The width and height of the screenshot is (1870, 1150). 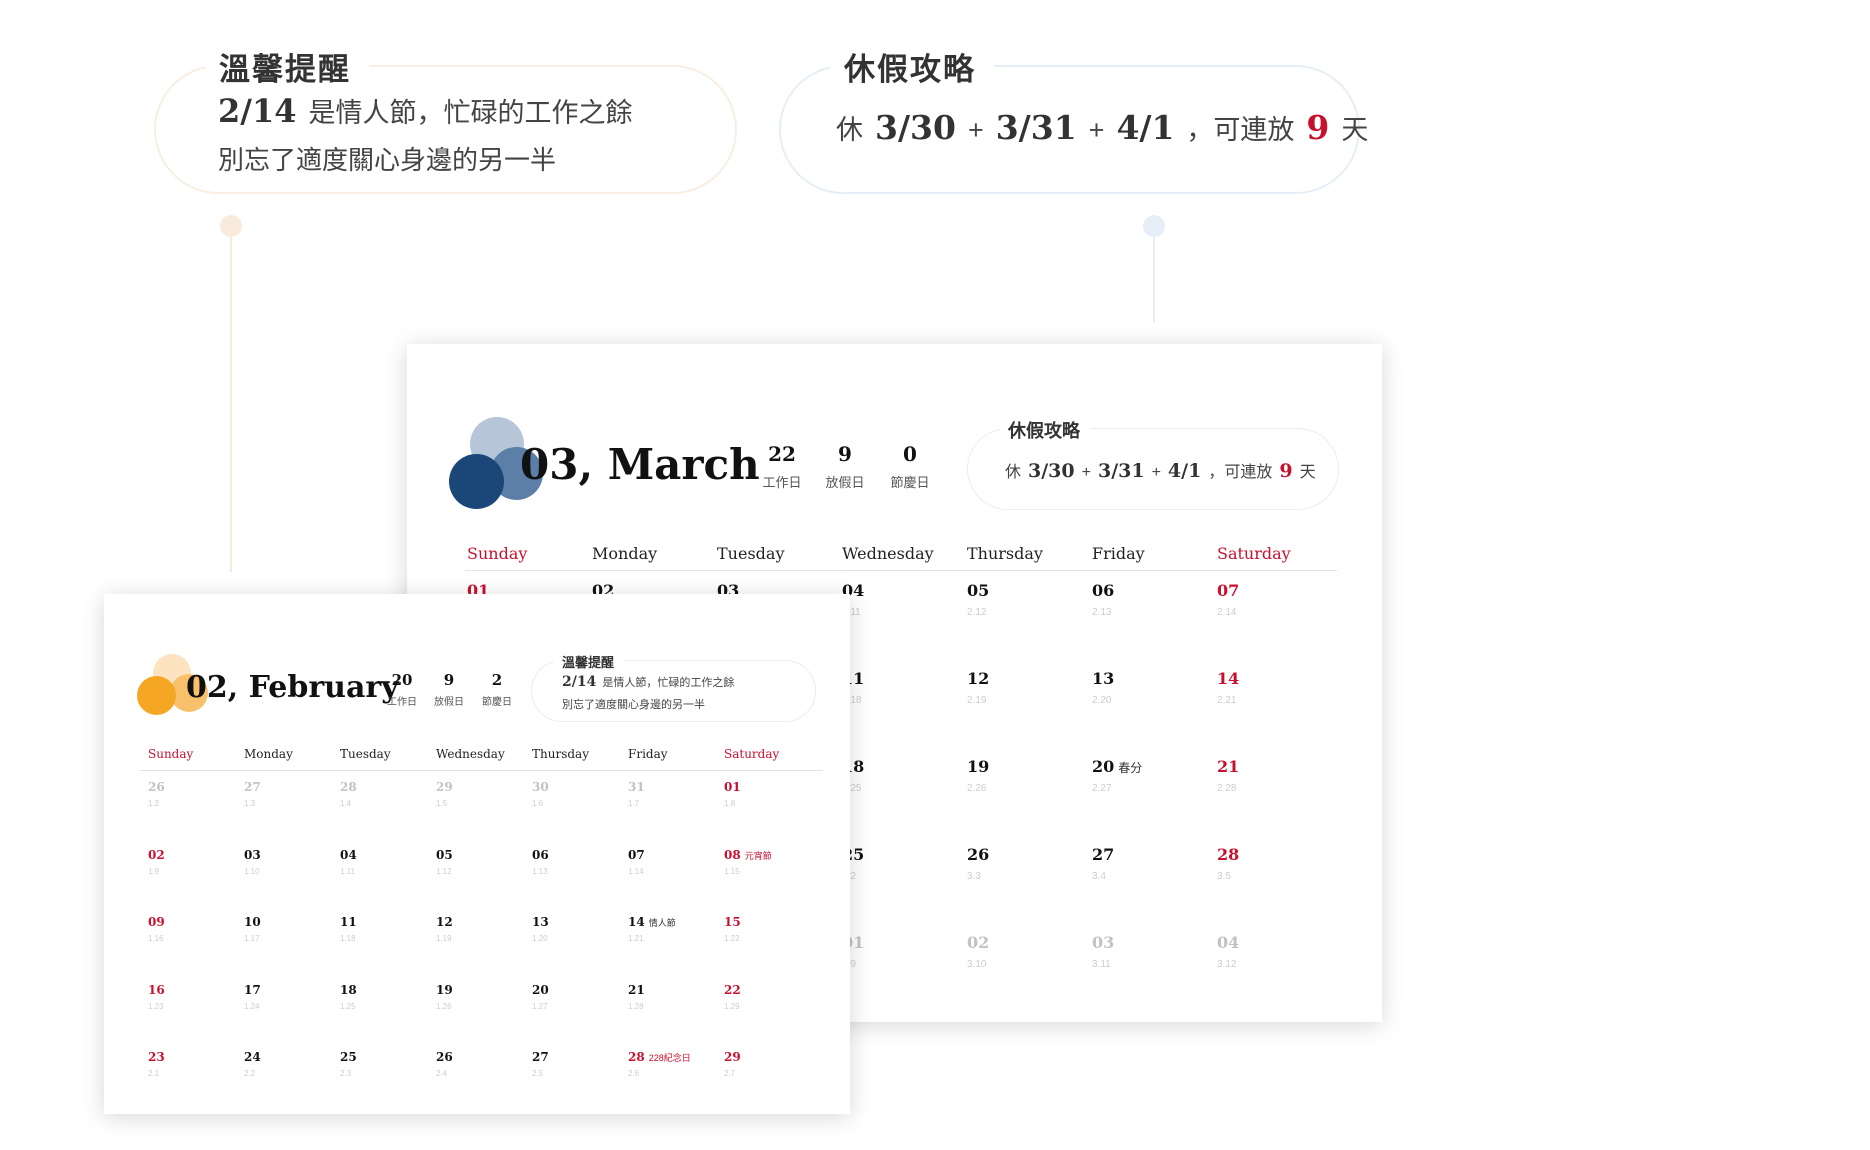 I want to click on day-cell: 01 1.8, so click(x=732, y=793).